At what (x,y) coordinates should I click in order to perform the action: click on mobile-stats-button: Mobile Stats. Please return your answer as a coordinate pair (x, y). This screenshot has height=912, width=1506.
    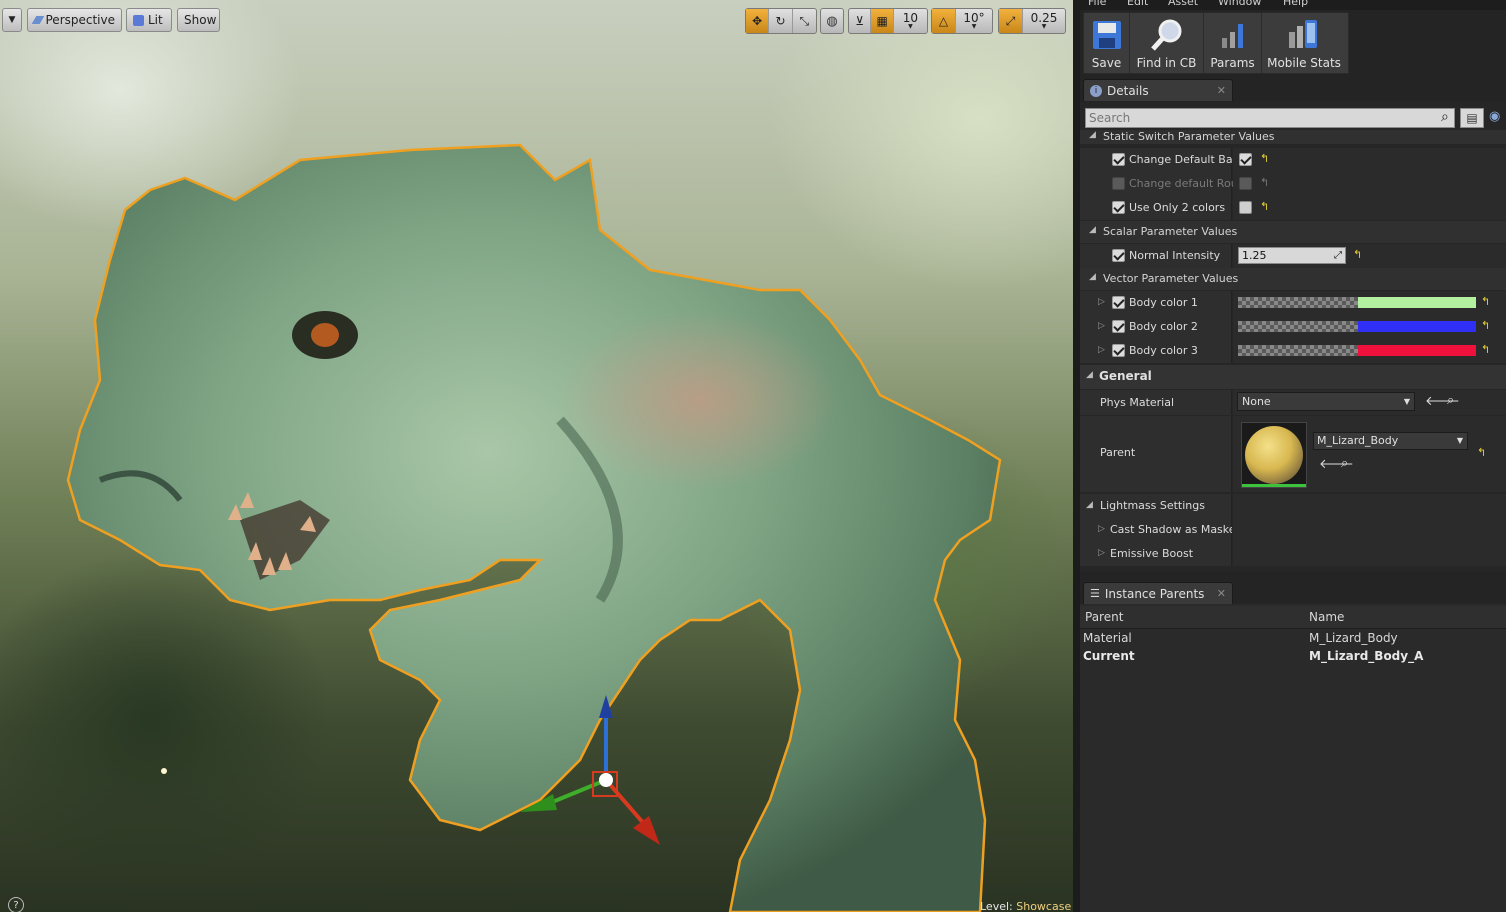
    Looking at the image, I should click on (1304, 43).